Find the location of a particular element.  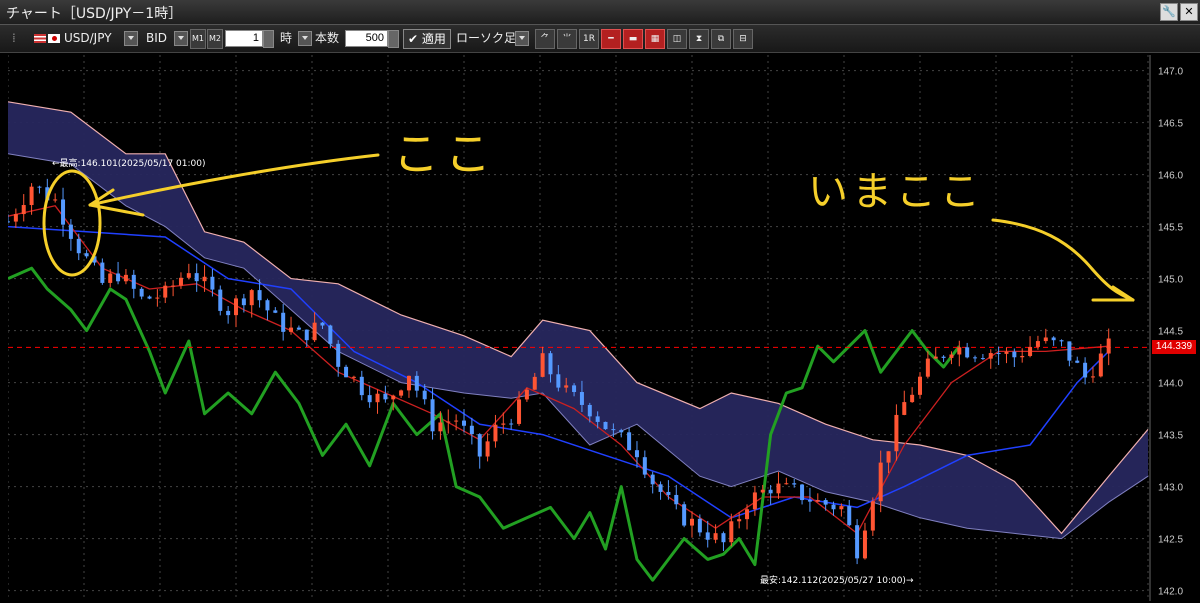

price-type-dropdown is located at coordinates (181, 38).